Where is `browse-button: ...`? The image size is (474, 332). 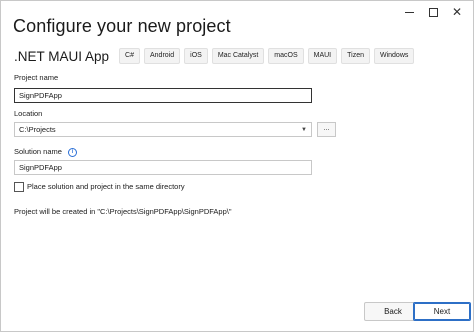
browse-button: ... is located at coordinates (326, 129).